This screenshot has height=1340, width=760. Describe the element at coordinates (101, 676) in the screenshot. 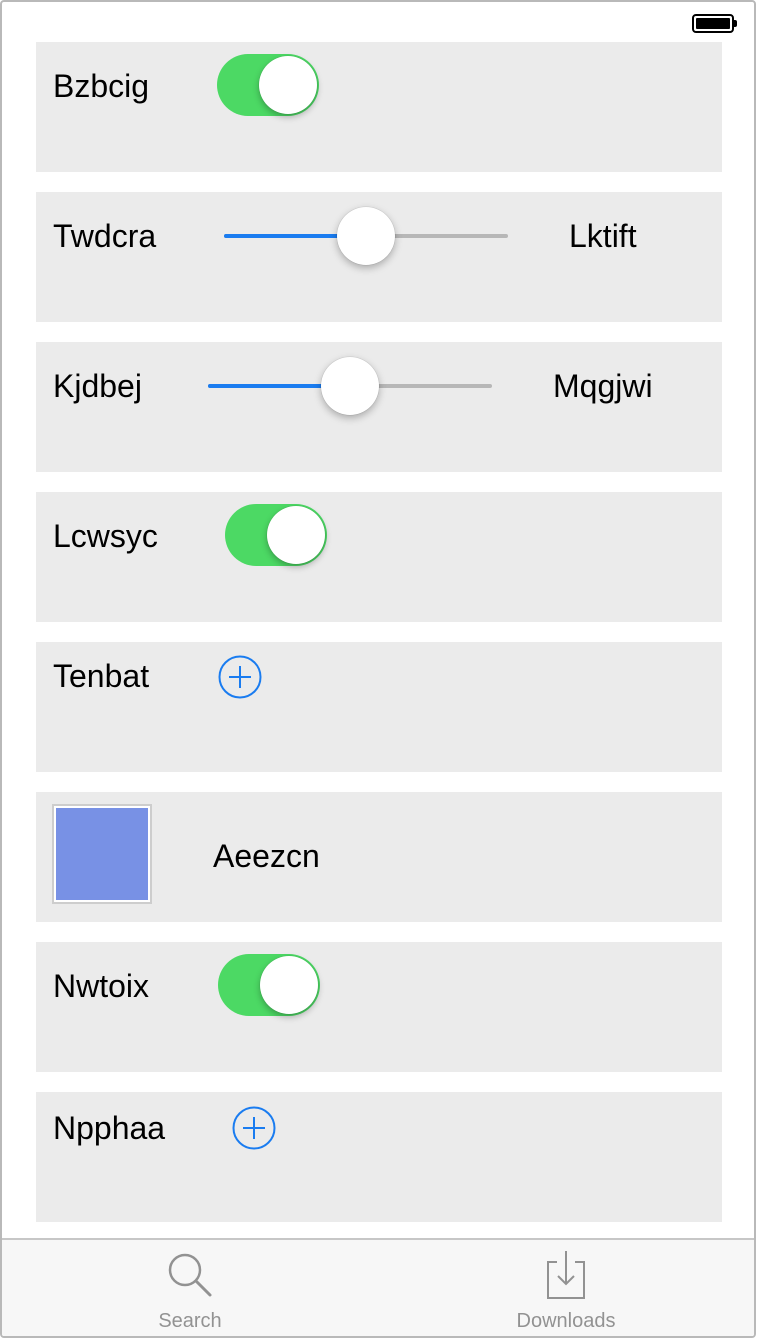

I see `row-label: Tenbat` at that location.